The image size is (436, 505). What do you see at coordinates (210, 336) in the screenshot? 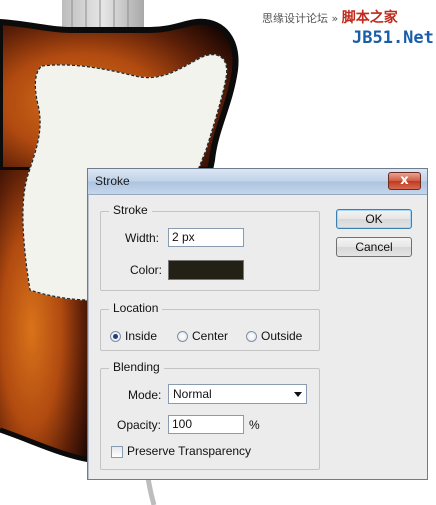
I see `center-label: Center` at bounding box center [210, 336].